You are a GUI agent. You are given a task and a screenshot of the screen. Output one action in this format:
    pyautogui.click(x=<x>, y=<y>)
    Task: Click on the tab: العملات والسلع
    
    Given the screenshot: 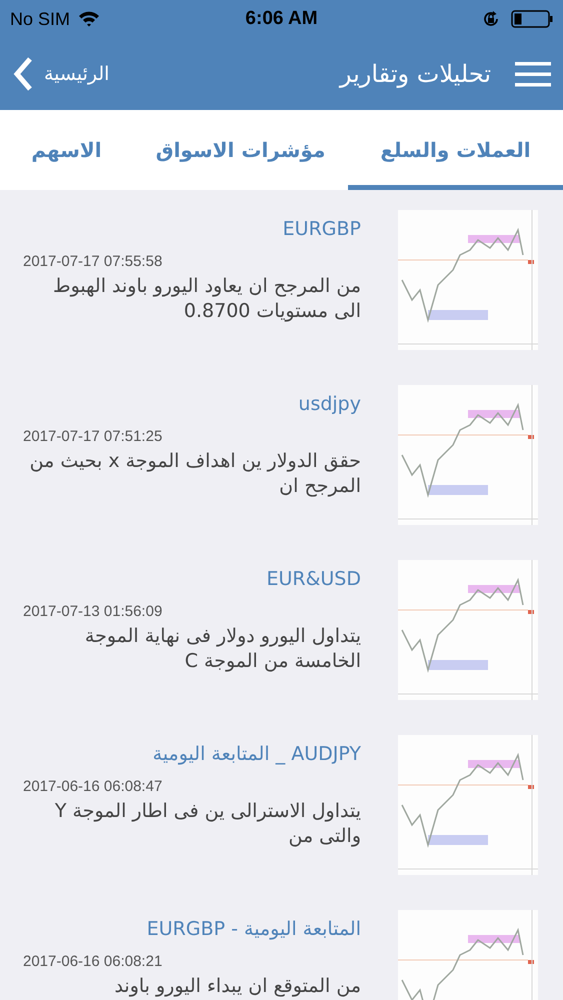 What is the action you would take?
    pyautogui.click(x=455, y=150)
    